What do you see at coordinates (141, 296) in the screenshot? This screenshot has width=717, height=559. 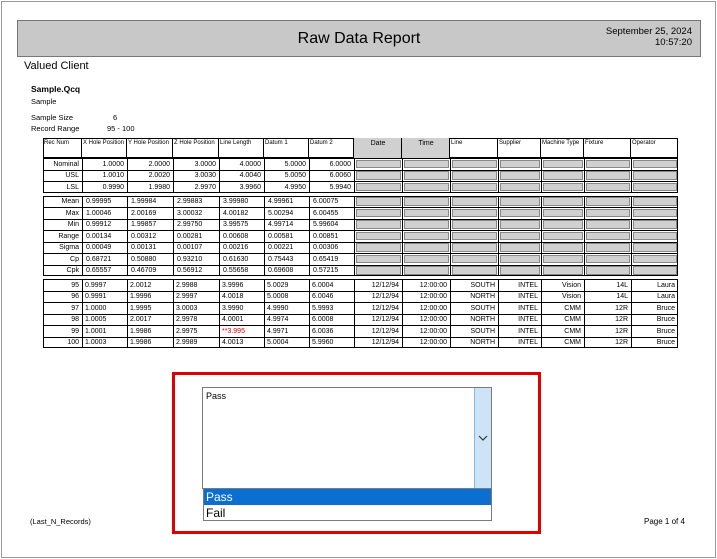 I see `table-cell: 1.9996` at bounding box center [141, 296].